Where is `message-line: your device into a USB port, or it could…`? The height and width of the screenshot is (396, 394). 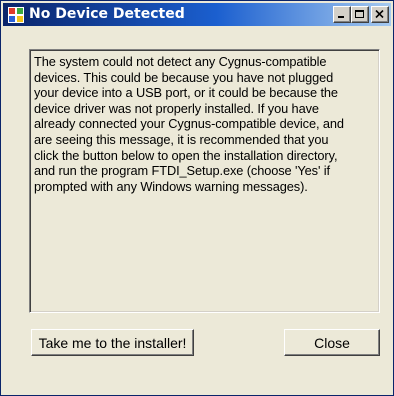 message-line: your device into a USB port, or it could… is located at coordinates (186, 93).